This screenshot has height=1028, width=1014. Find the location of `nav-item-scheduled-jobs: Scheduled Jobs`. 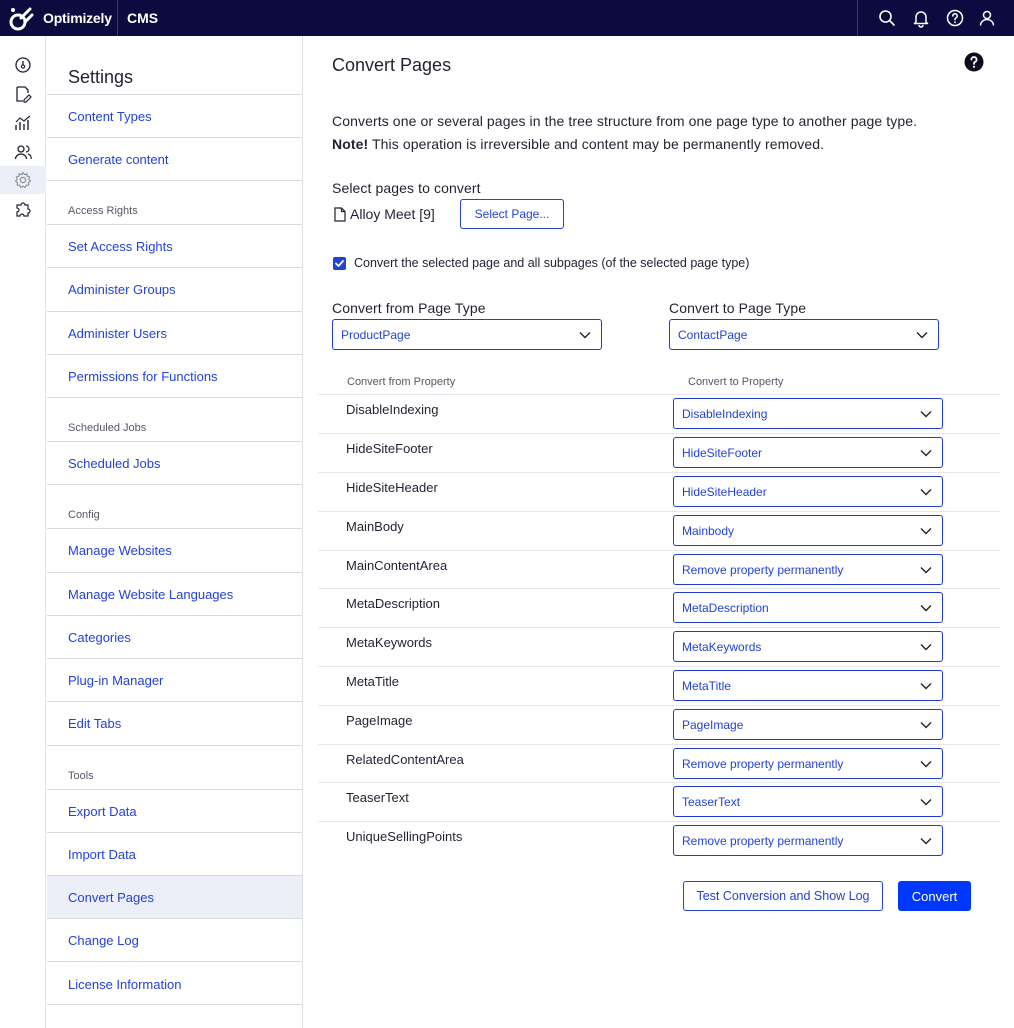

nav-item-scheduled-jobs: Scheduled Jobs is located at coordinates (174, 462).